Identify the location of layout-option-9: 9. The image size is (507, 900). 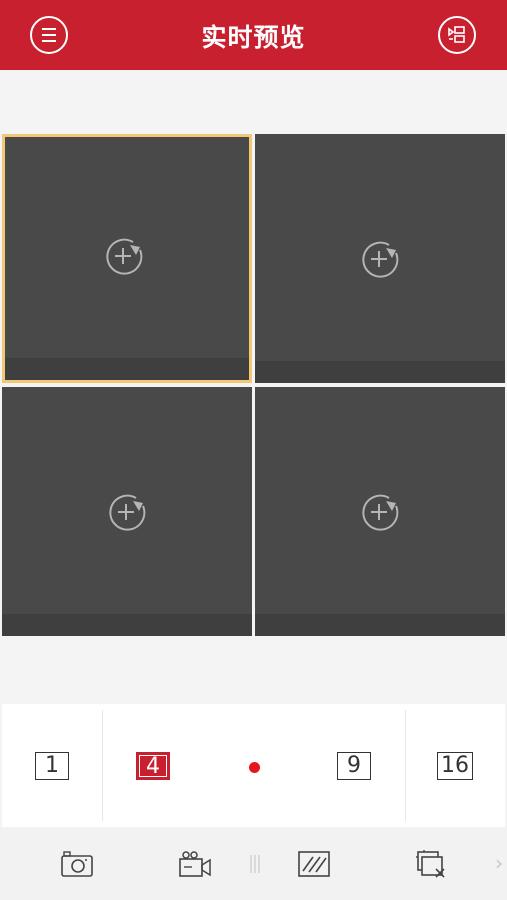
(354, 765).